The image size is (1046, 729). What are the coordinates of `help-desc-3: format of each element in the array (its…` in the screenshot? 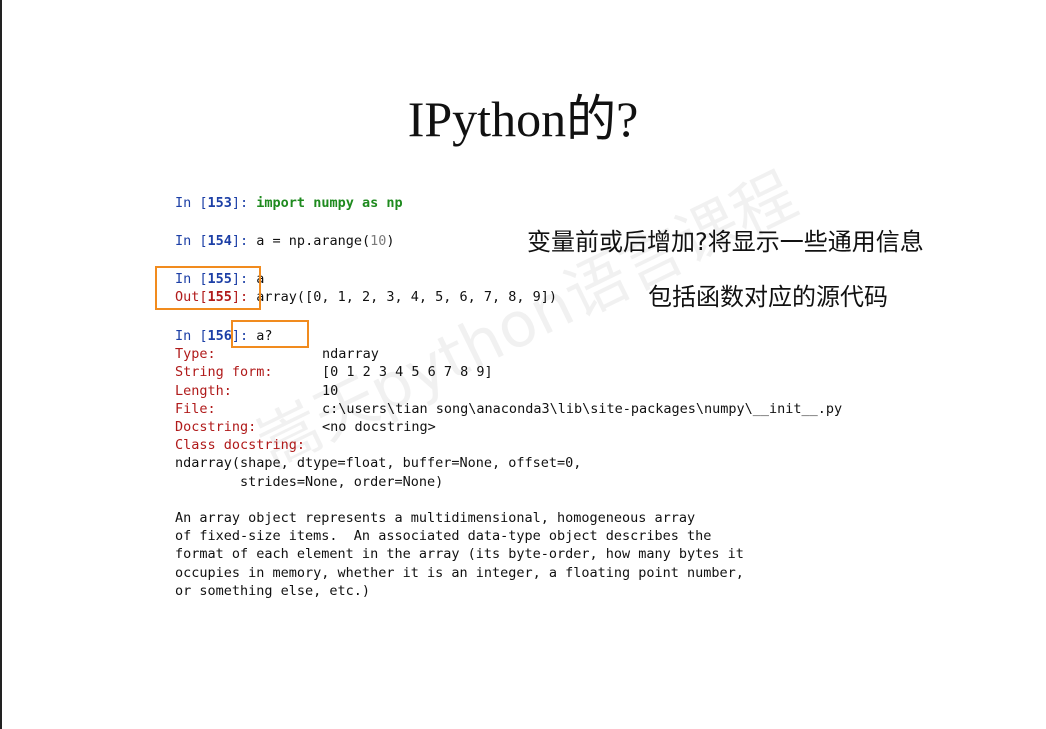 It's located at (459, 554).